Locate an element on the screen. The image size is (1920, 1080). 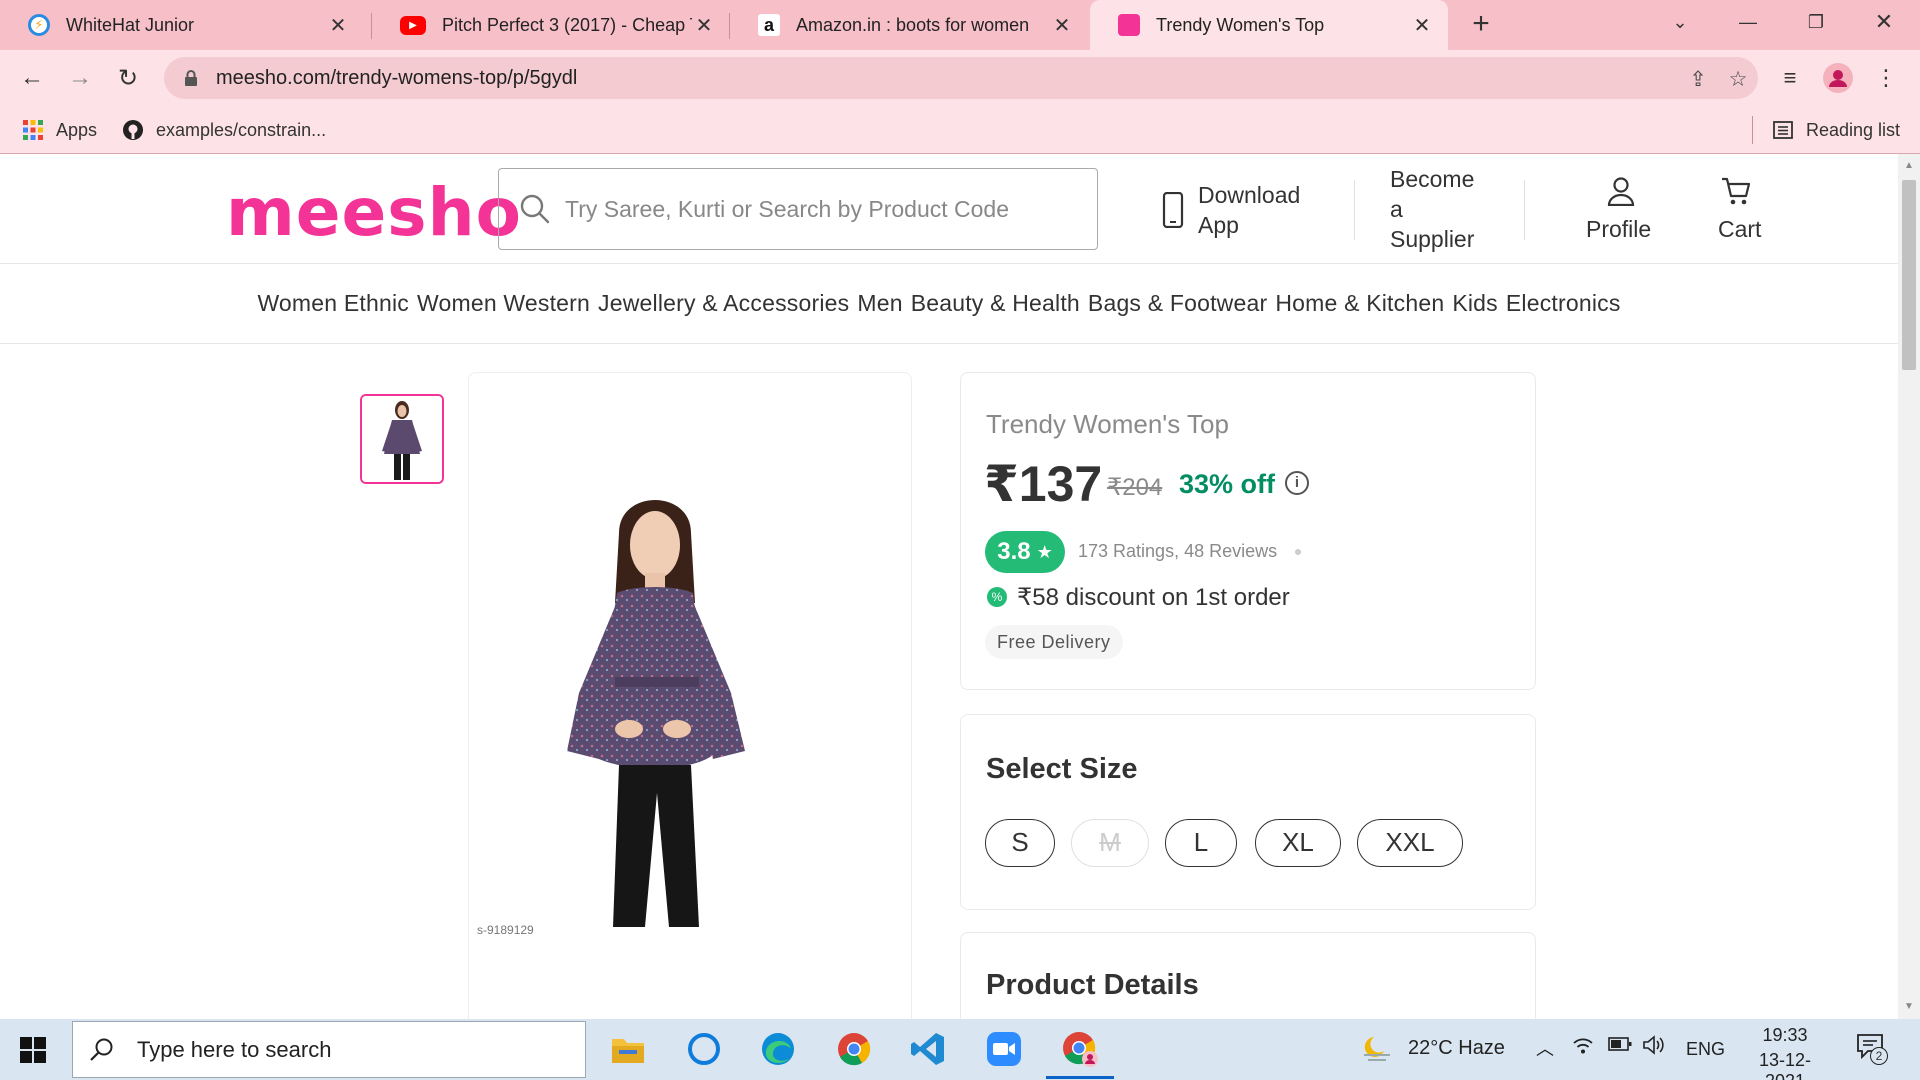
github-icon is located at coordinates (133, 130).